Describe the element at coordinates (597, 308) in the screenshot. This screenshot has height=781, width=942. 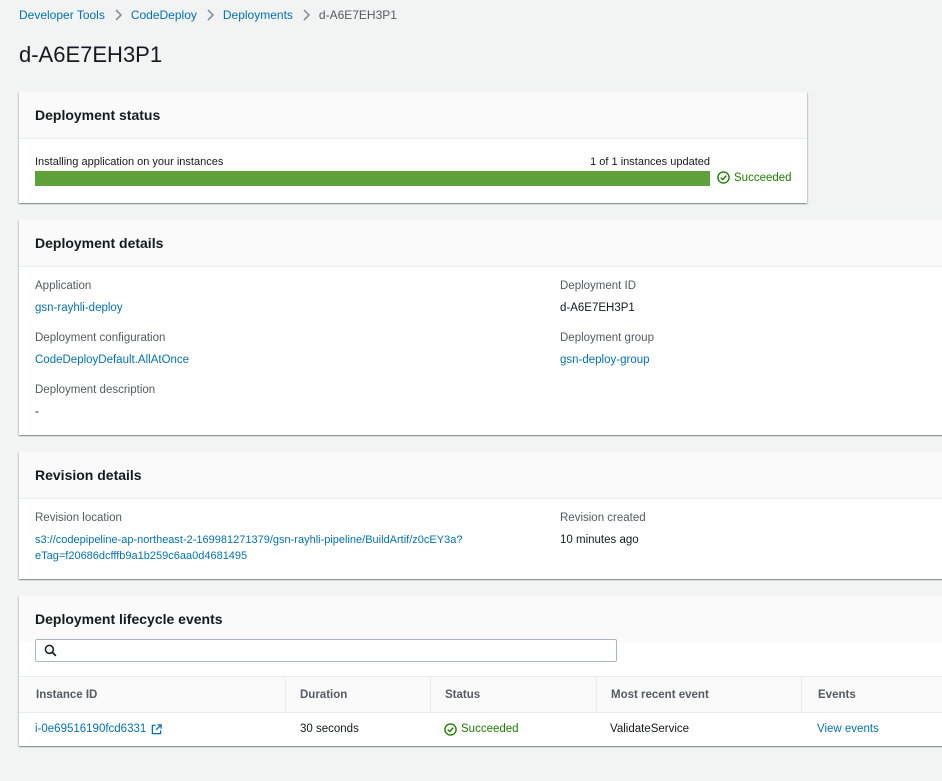
I see `deployment-id-value: d-A6E7EH3P1` at that location.